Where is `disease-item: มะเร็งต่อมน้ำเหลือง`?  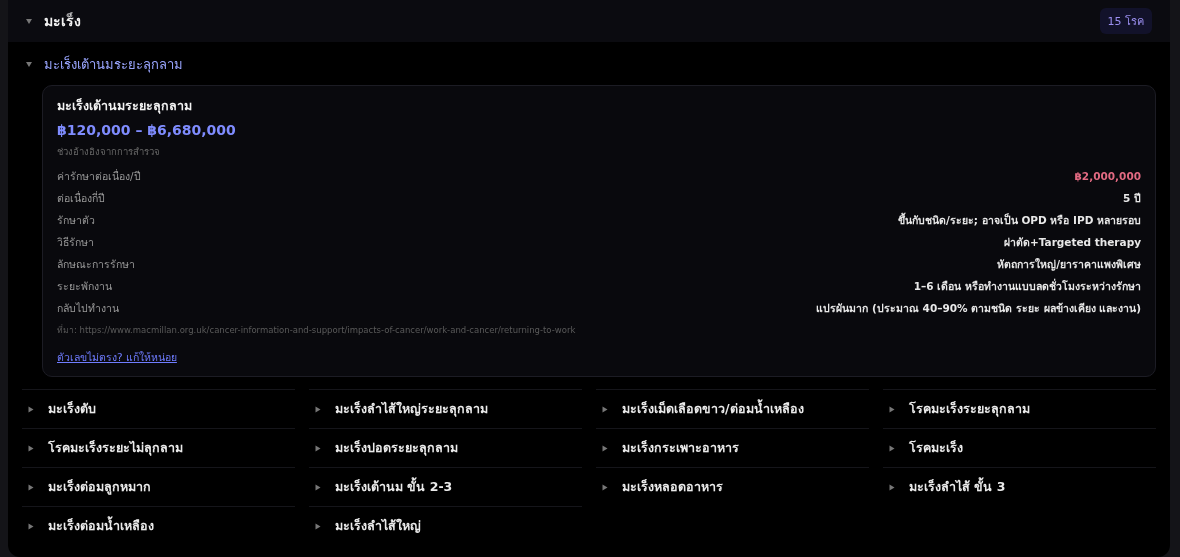
disease-item: มะเร็งต่อมน้ำเหลือง is located at coordinates (158, 525).